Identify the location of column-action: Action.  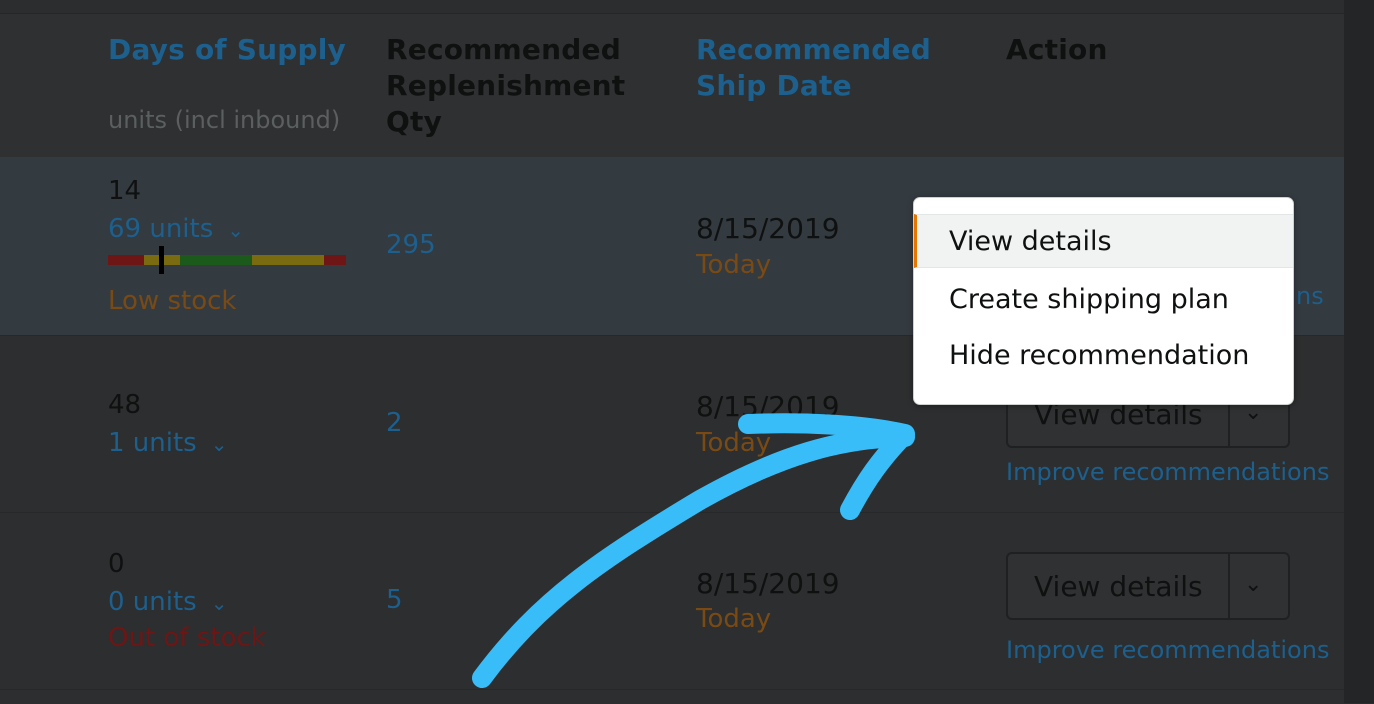
(1057, 49).